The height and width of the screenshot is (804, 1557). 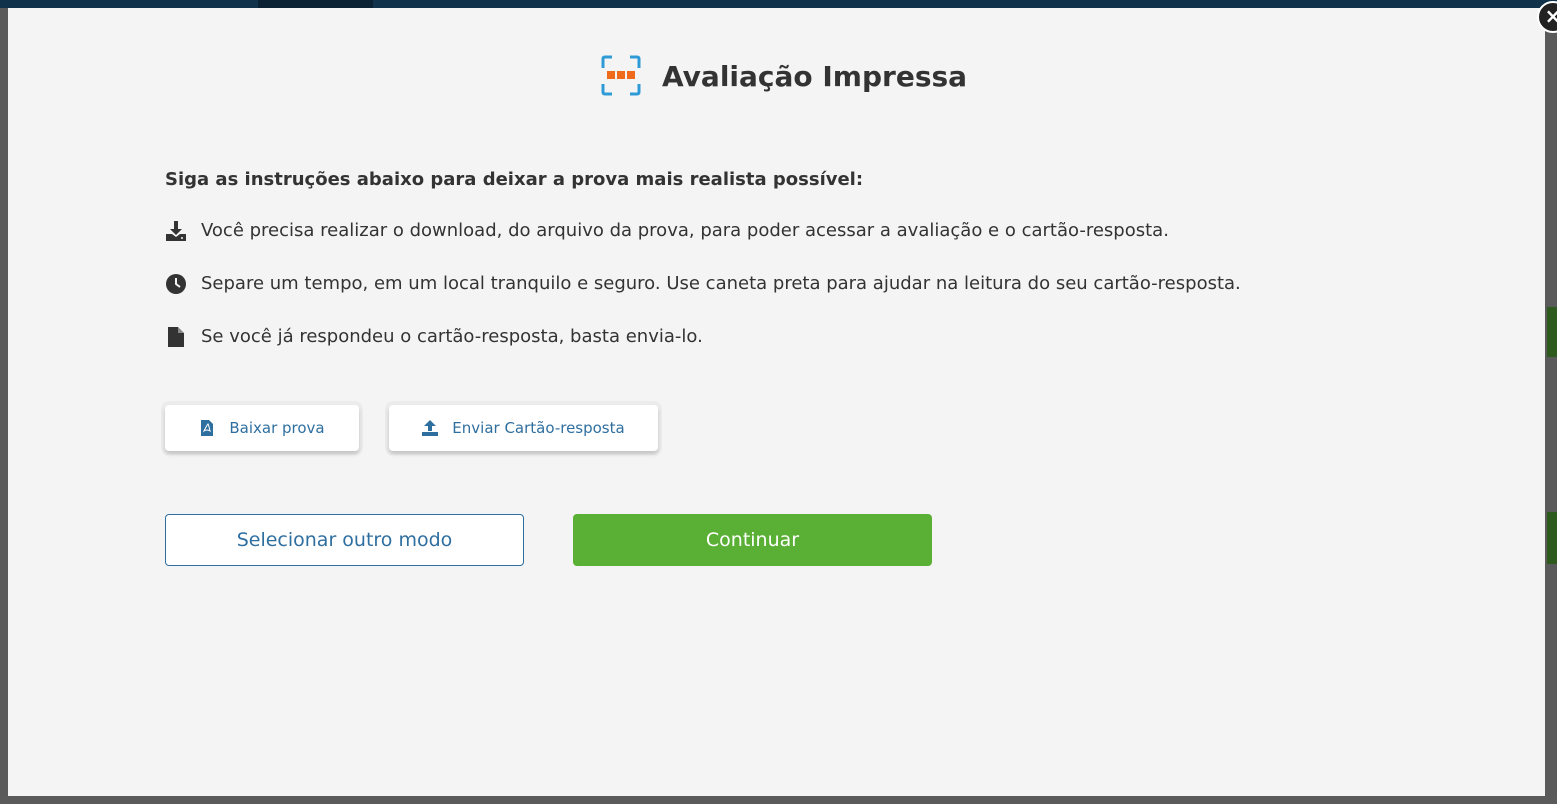 I want to click on scan-icon, so click(x=621, y=75).